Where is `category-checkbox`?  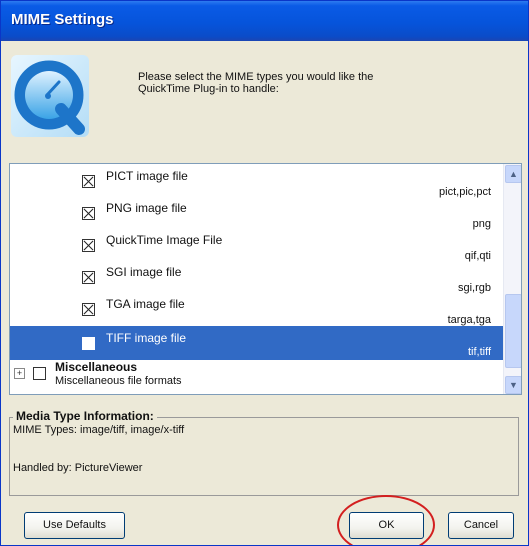 category-checkbox is located at coordinates (39, 373).